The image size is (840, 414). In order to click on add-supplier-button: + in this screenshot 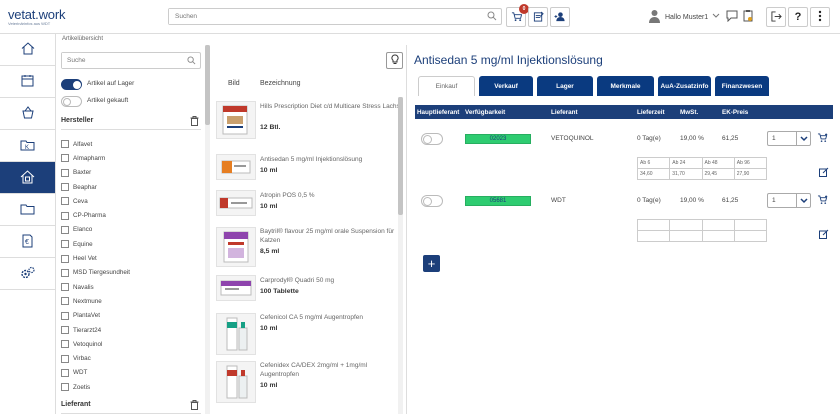, I will do `click(431, 263)`.